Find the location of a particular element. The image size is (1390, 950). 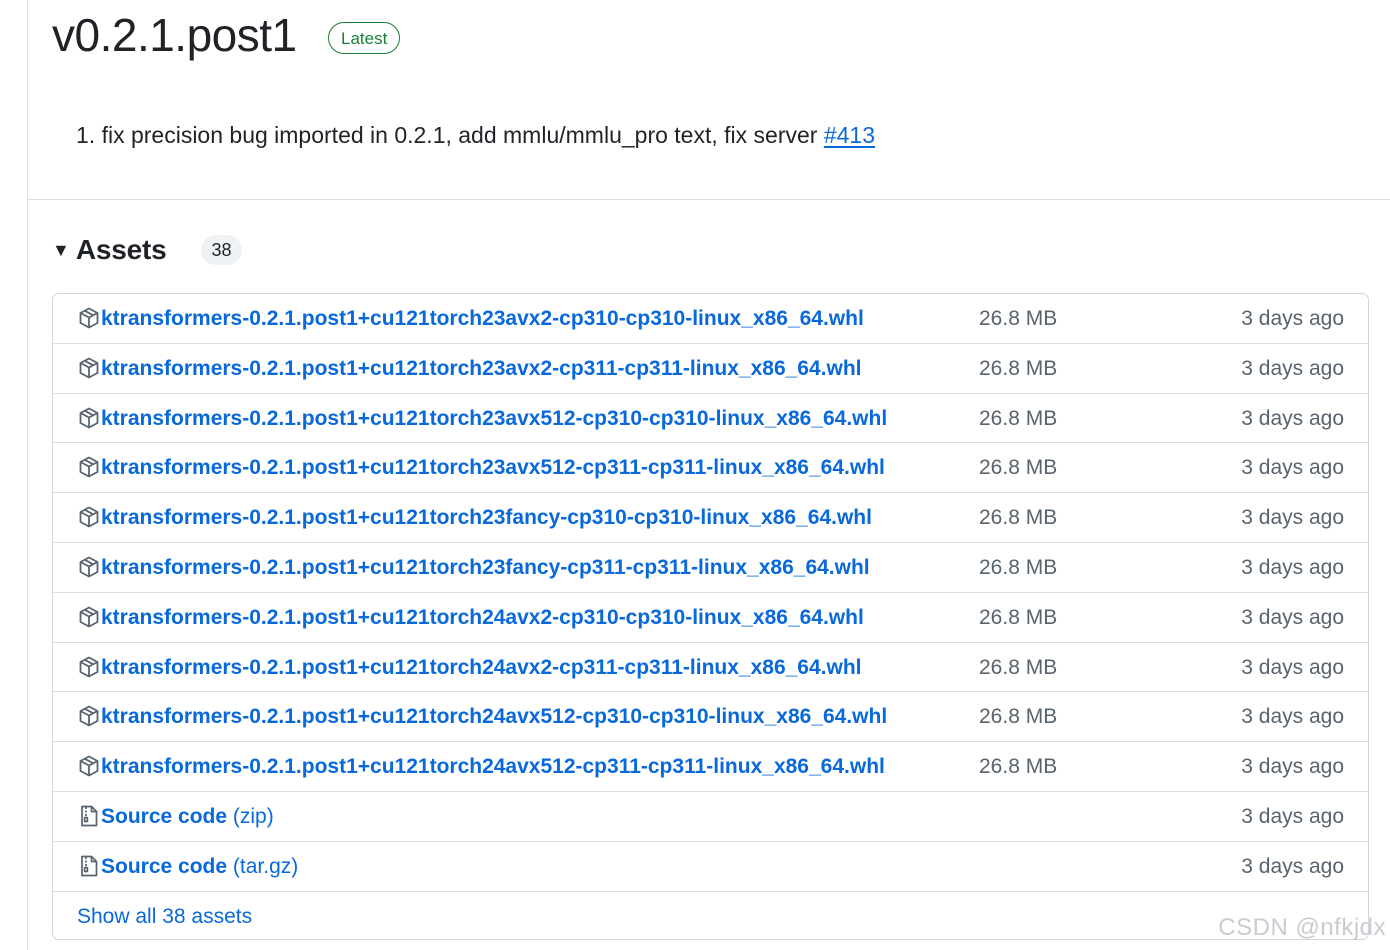

issue-link: #413 is located at coordinates (849, 135).